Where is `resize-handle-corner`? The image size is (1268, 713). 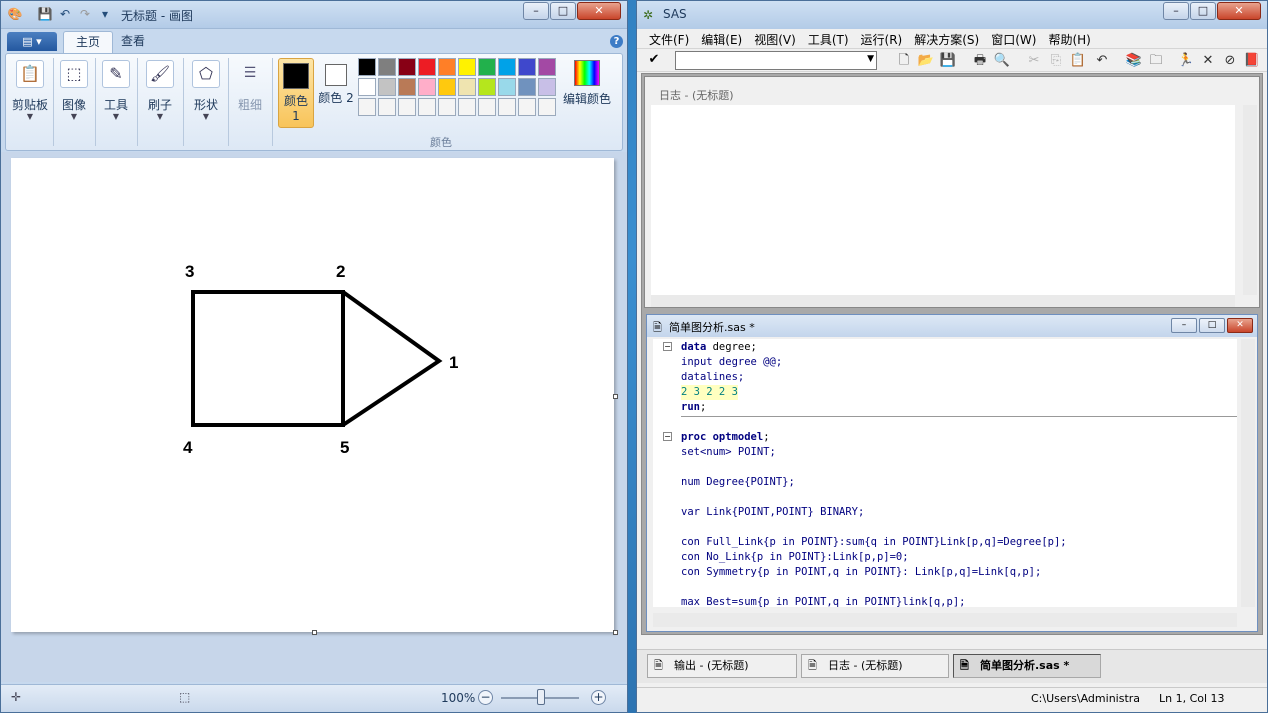
resize-handle-corner is located at coordinates (615, 632).